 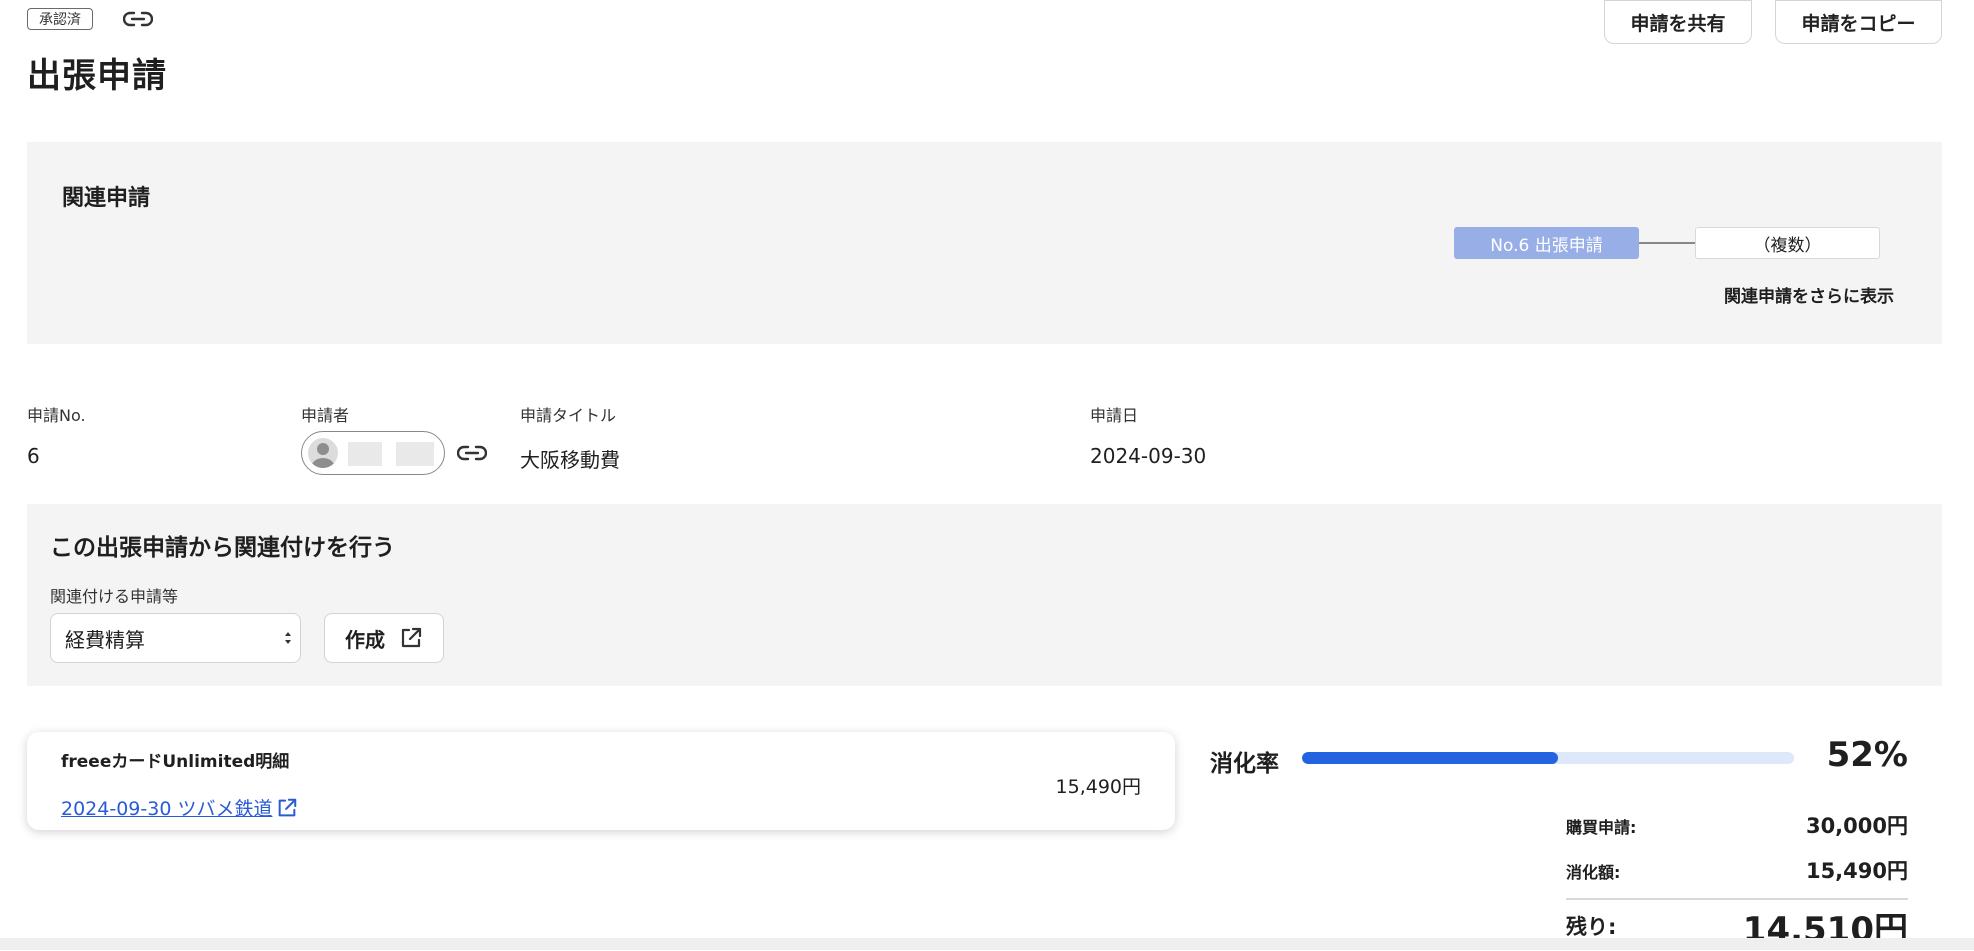 I want to click on copy-link-icon, so click(x=138, y=19).